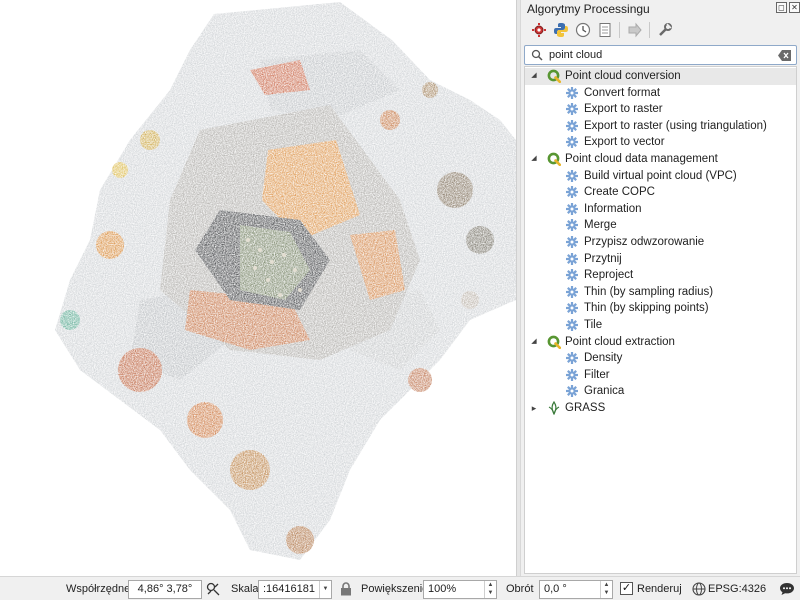  What do you see at coordinates (699, 589) in the screenshot?
I see `crs-globe-icon` at bounding box center [699, 589].